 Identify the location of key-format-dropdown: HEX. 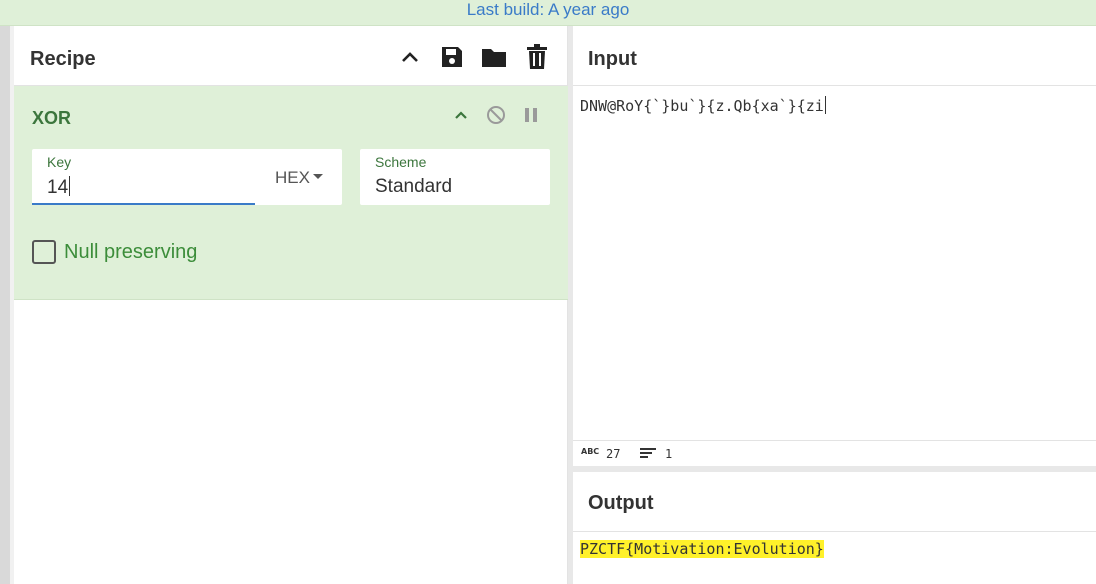
(299, 178).